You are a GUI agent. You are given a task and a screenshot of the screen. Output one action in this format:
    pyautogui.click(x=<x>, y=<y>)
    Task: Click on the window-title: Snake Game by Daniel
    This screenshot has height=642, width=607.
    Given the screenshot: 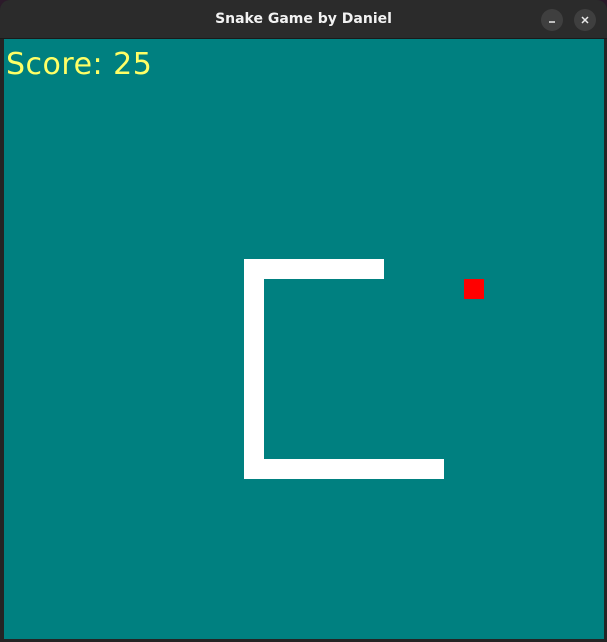 What is the action you would take?
    pyautogui.click(x=303, y=19)
    